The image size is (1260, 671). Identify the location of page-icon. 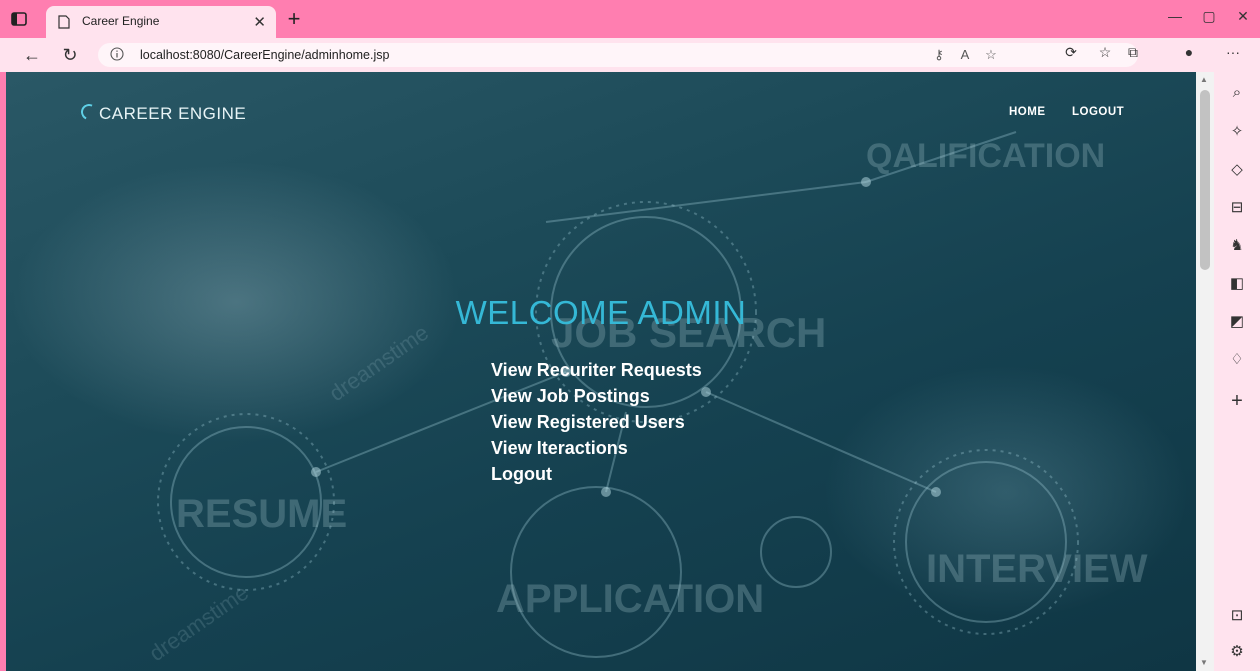
(64, 22).